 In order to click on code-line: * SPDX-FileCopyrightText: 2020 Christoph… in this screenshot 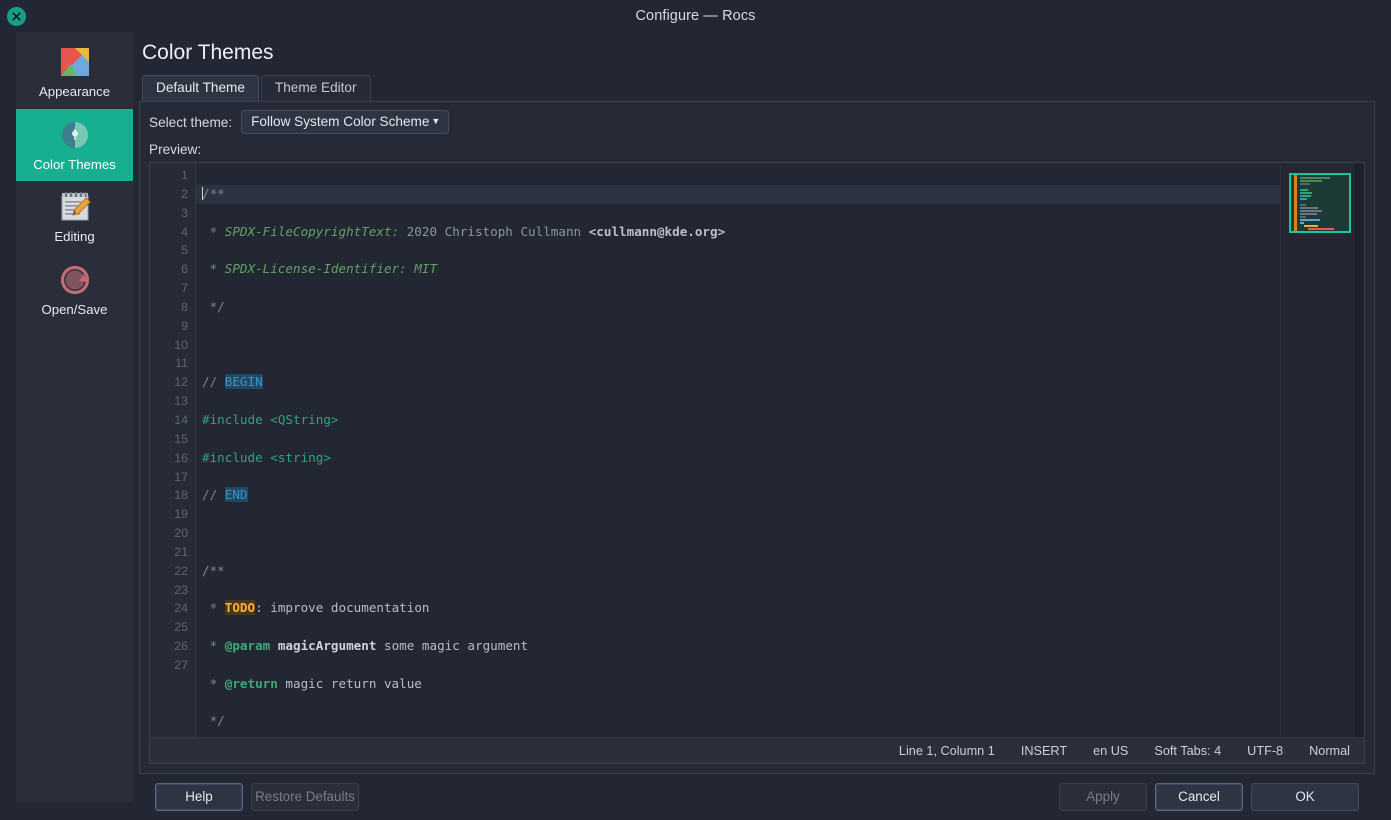, I will do `click(464, 231)`.